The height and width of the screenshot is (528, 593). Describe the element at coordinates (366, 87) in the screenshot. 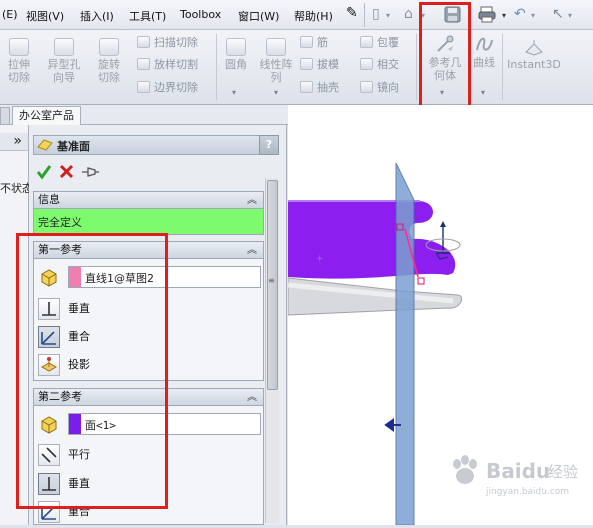

I see `mirror-icon` at that location.